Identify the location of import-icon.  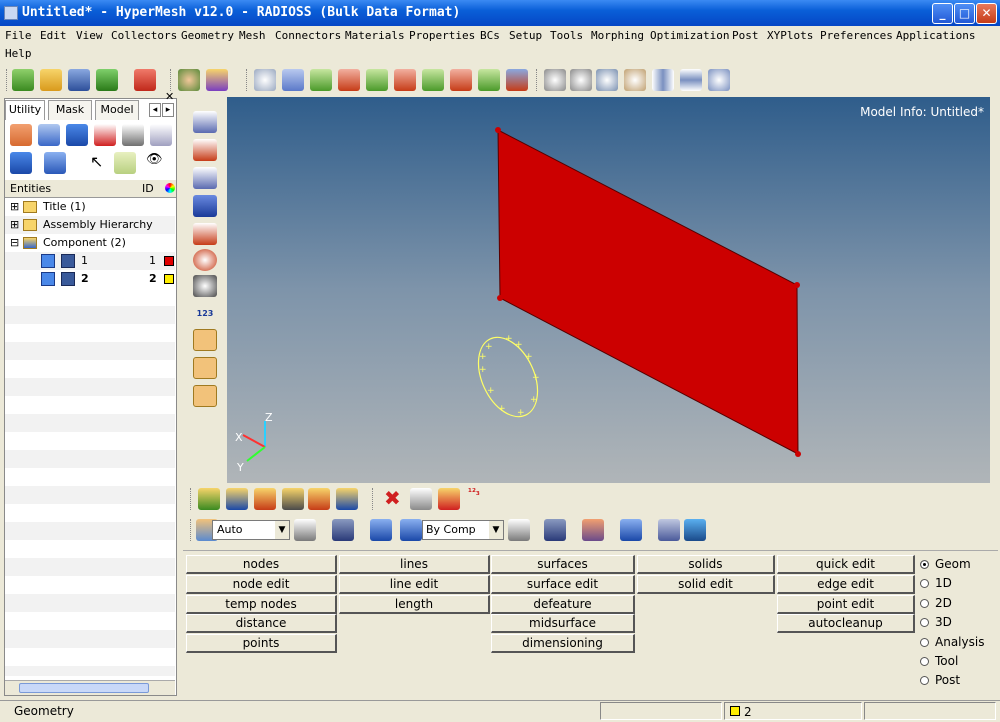
(107, 80).